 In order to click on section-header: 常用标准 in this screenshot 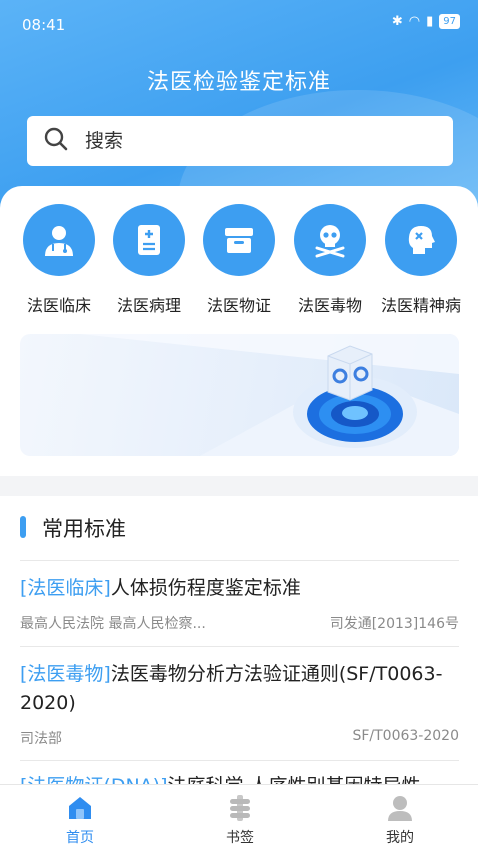, I will do `click(239, 528)`.